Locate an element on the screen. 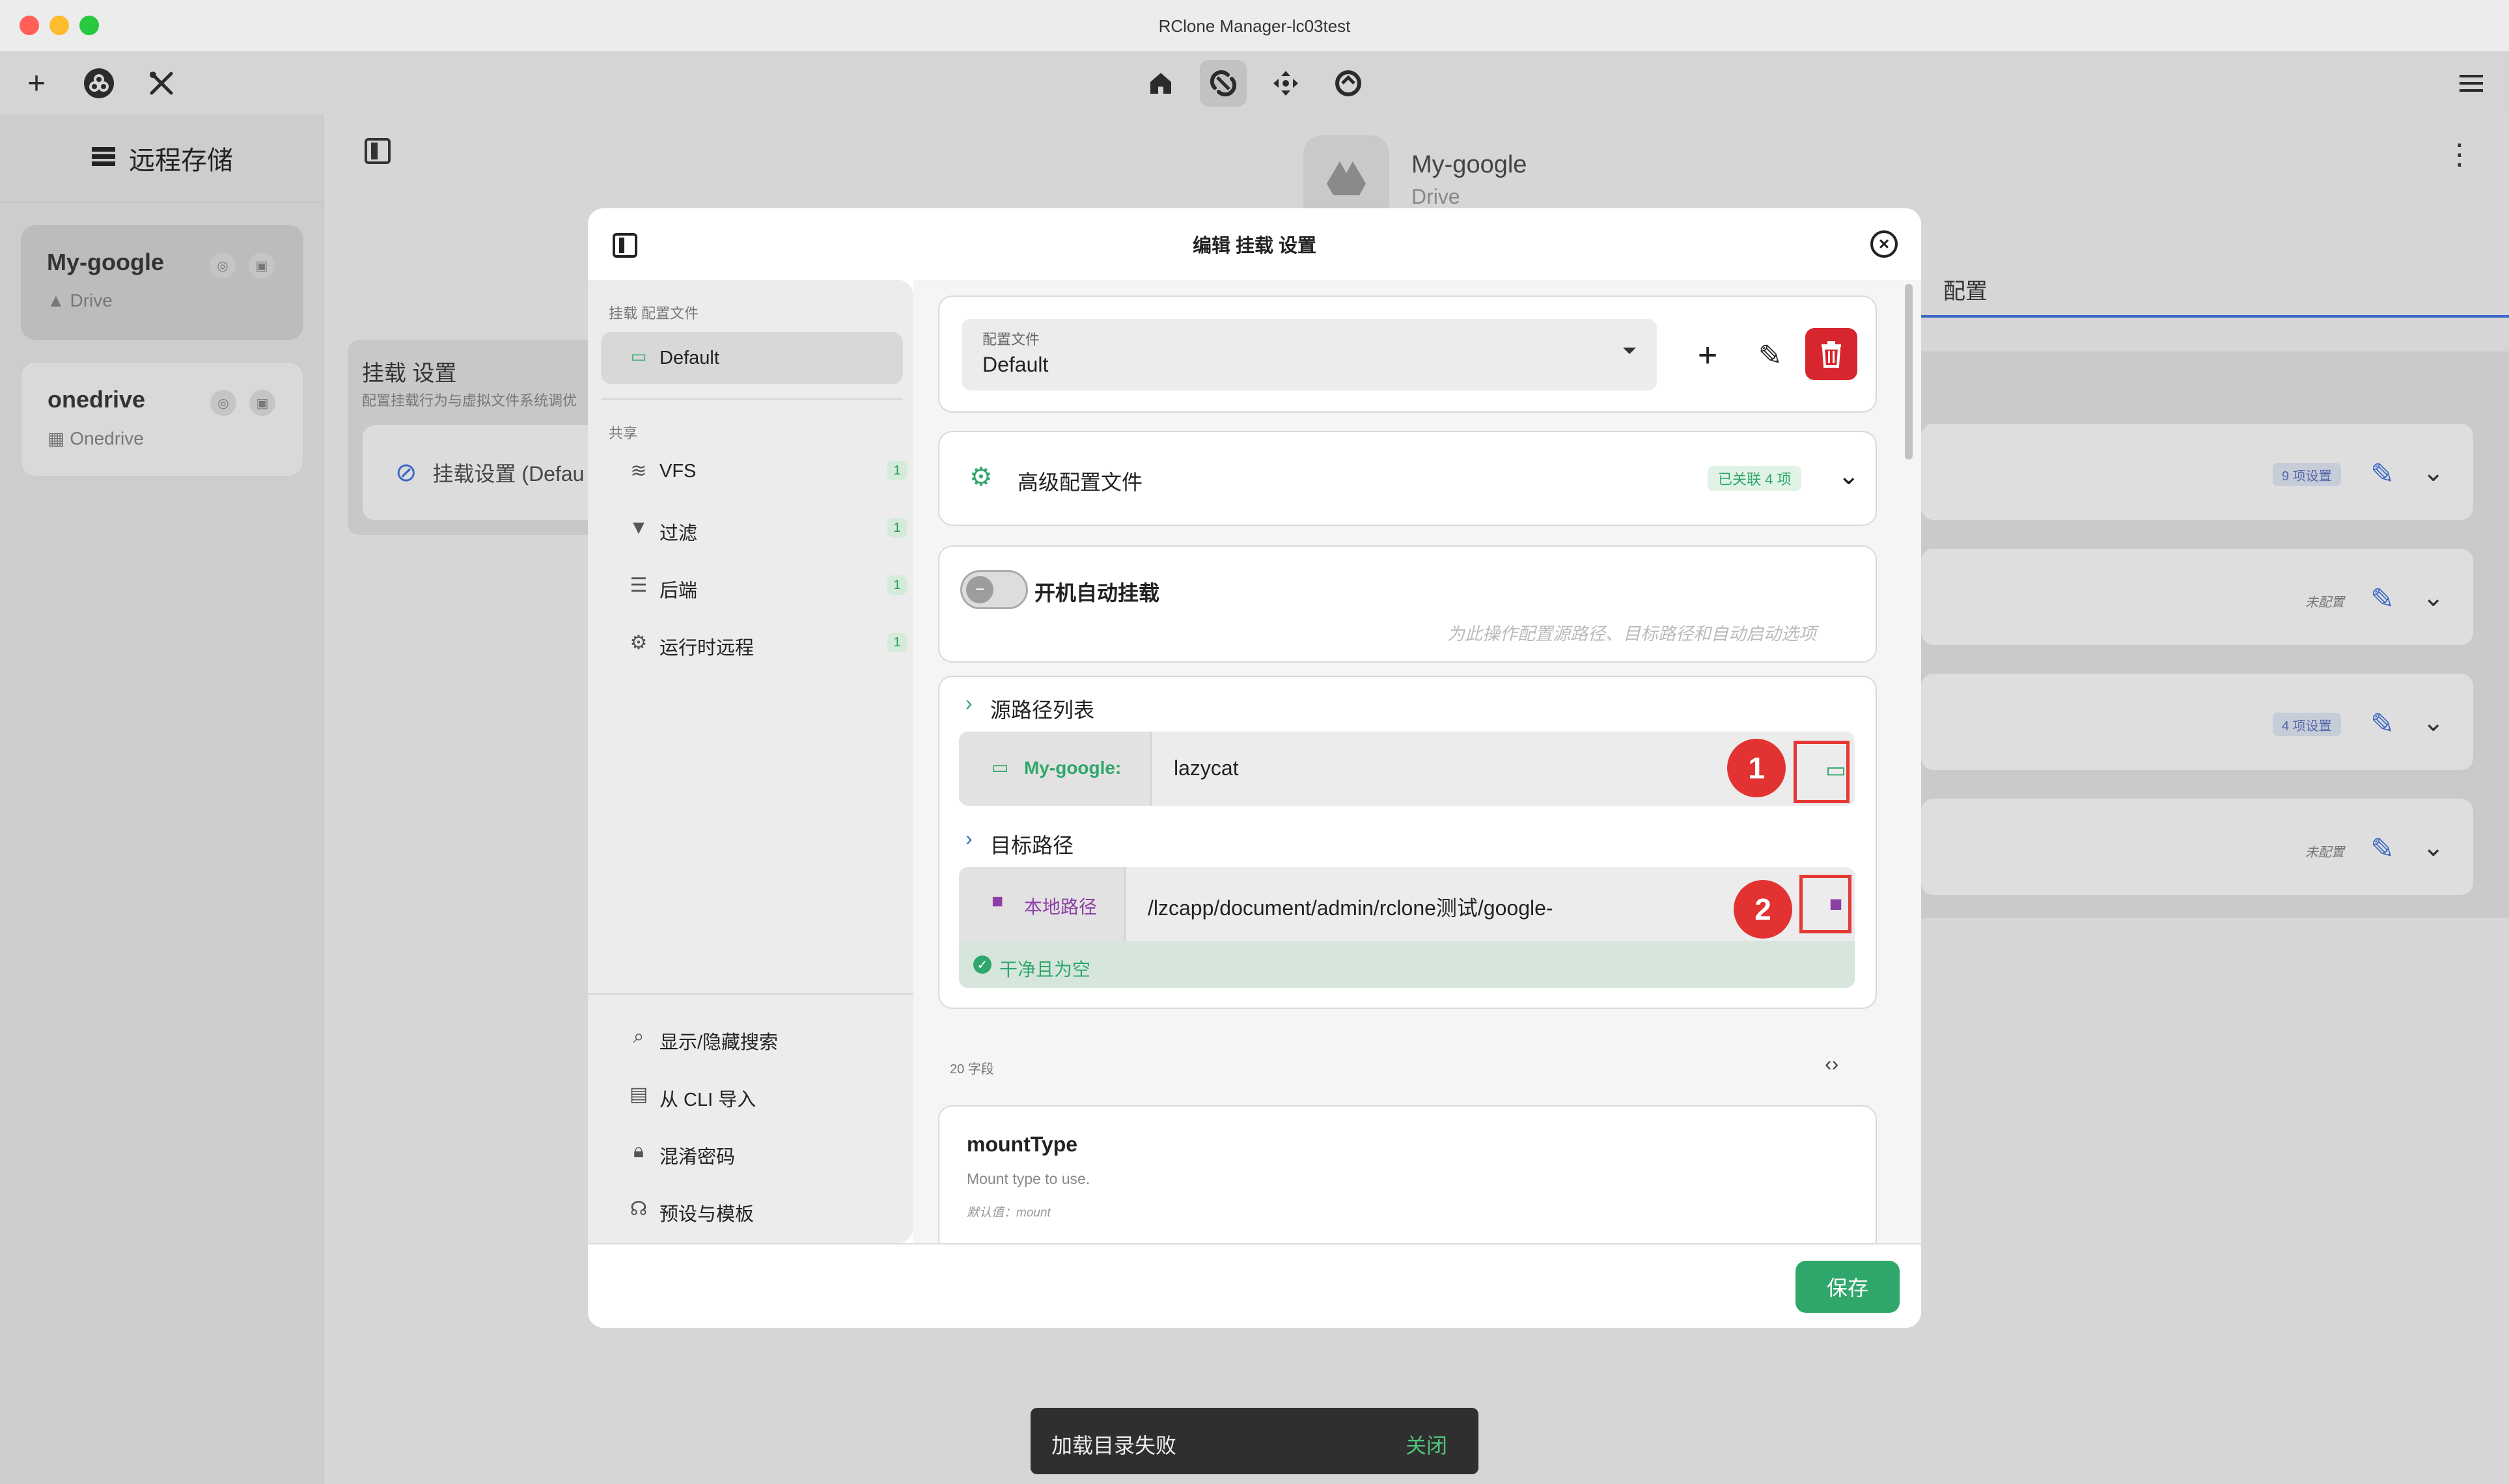 The height and width of the screenshot is (1484, 2509). settings-row-2: 未配置 ✎ ⌄ is located at coordinates (2197, 597).